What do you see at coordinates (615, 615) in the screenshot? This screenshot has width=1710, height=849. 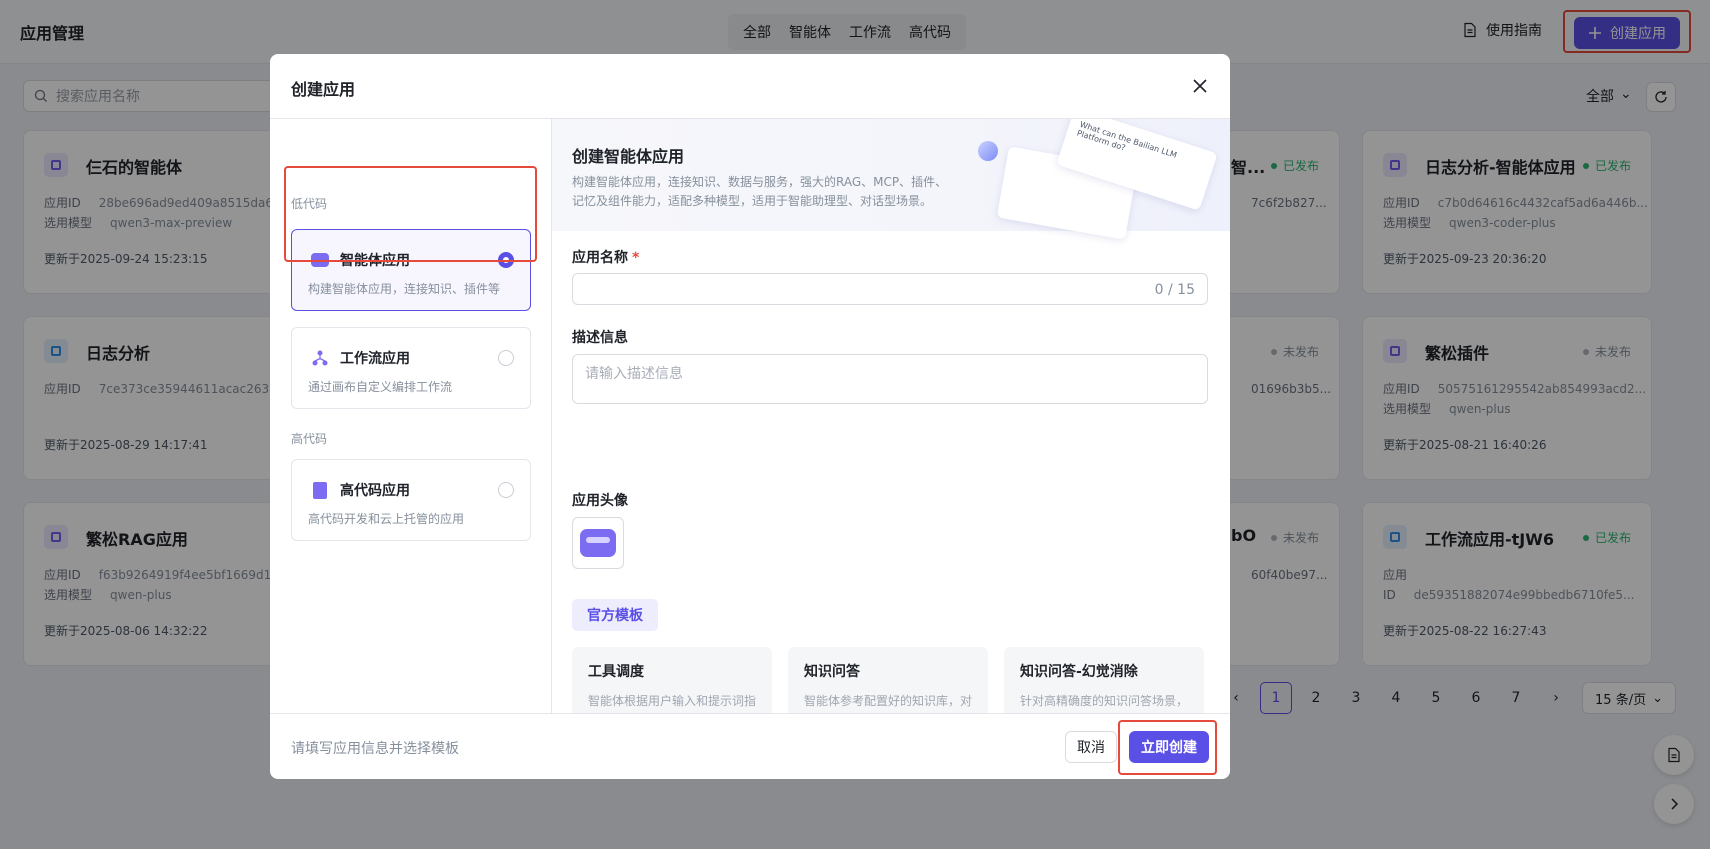 I see `official-templates-tab: 官方模板` at bounding box center [615, 615].